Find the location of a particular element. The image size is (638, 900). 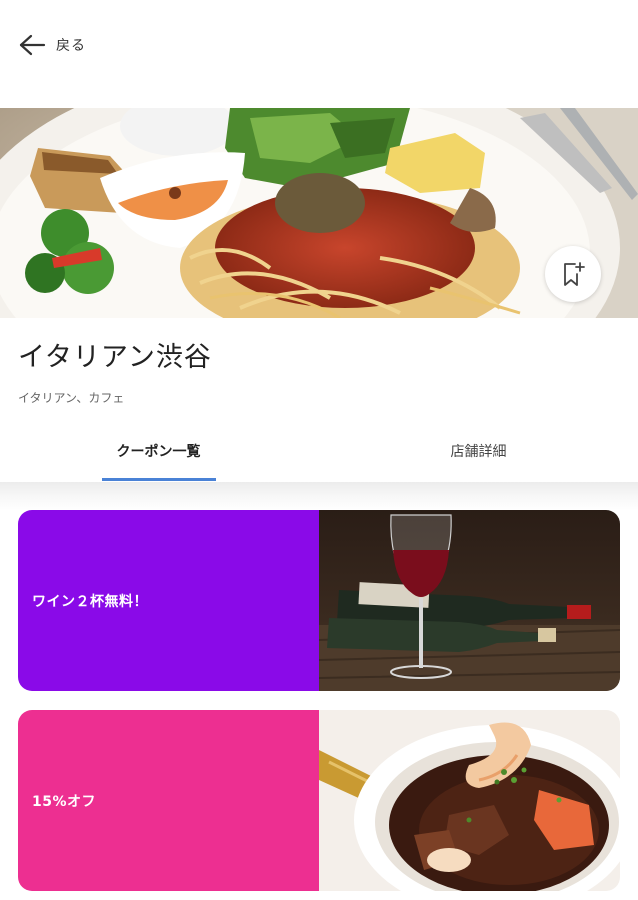

tab-store-details: 店舗詳細 is located at coordinates (478, 451).